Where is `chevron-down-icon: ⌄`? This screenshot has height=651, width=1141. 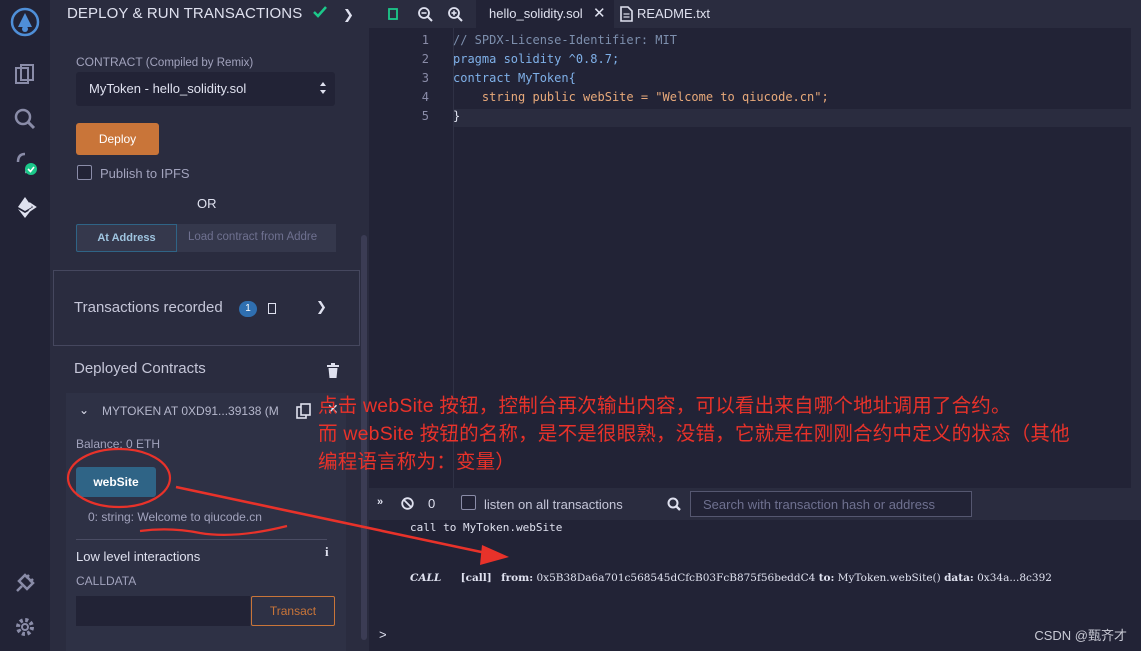
chevron-down-icon: ⌄ is located at coordinates (84, 410).